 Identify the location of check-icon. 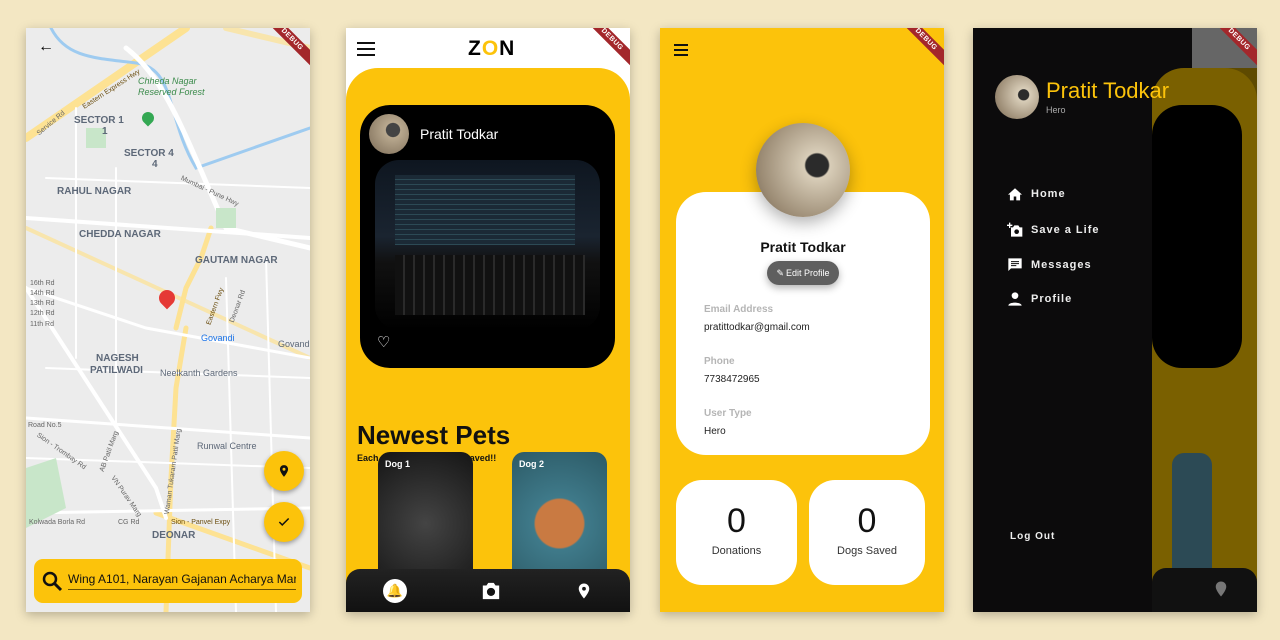
(284, 521).